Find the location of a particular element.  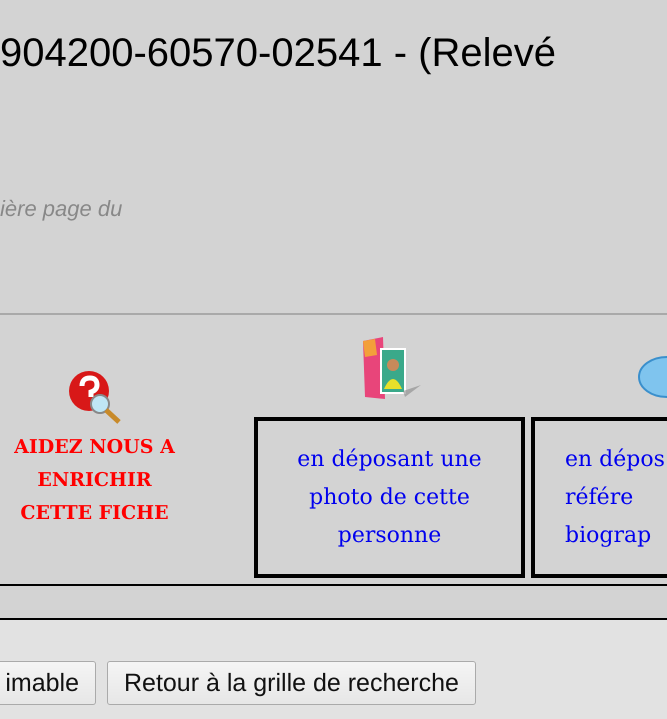

action-button: Retour à la grille de recherche is located at coordinates (291, 683).